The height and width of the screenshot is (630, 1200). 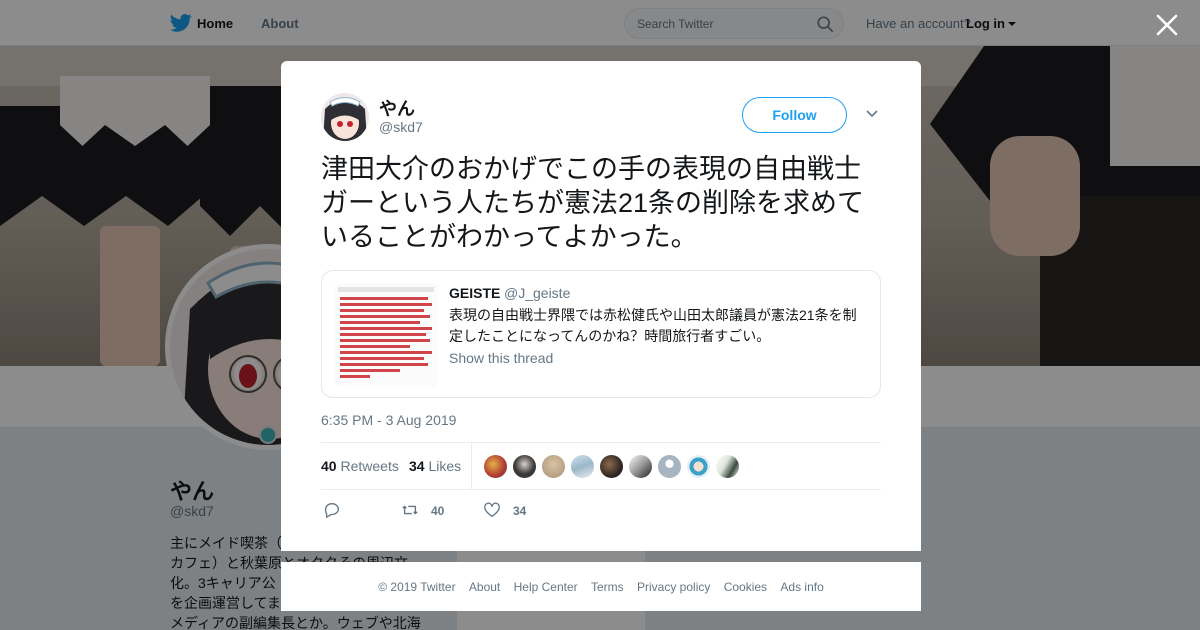 I want to click on quoted-image-preview, so click(x=386, y=335).